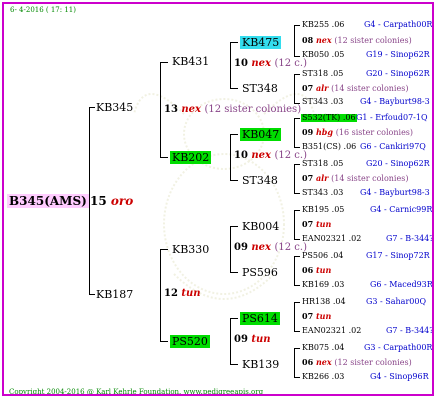  I want to click on gen4-queen: KB075 .04, so click(323, 348).